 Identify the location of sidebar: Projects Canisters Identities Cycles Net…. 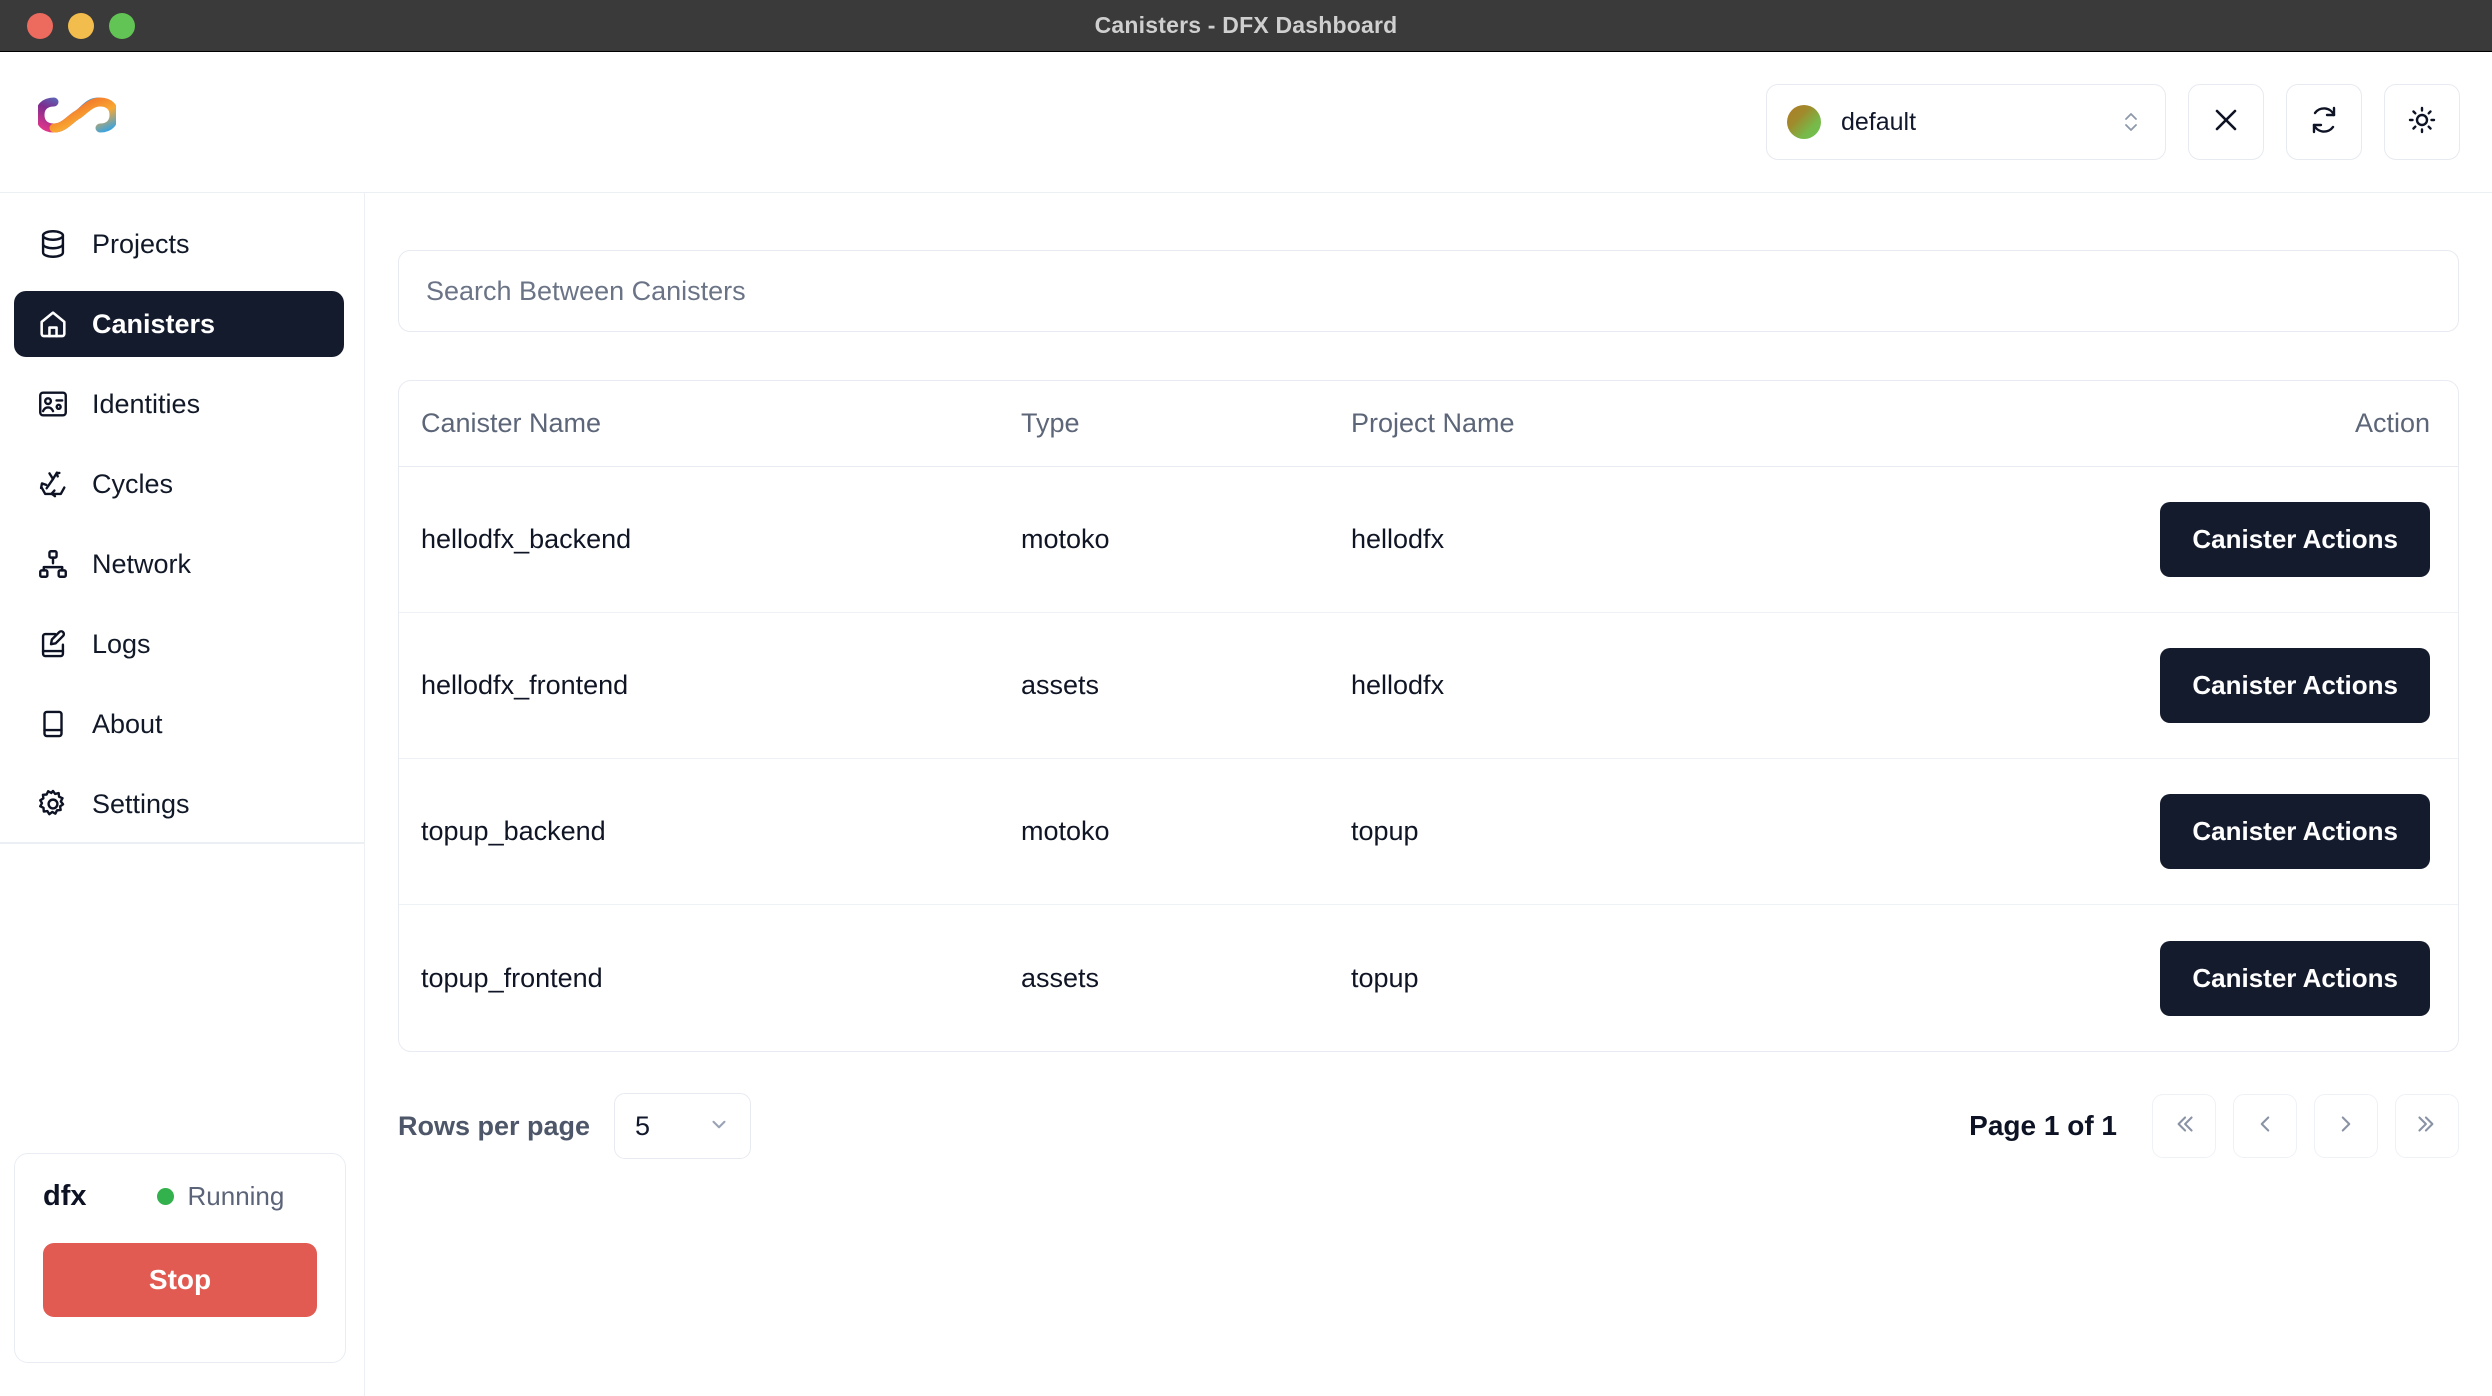
(182, 794).